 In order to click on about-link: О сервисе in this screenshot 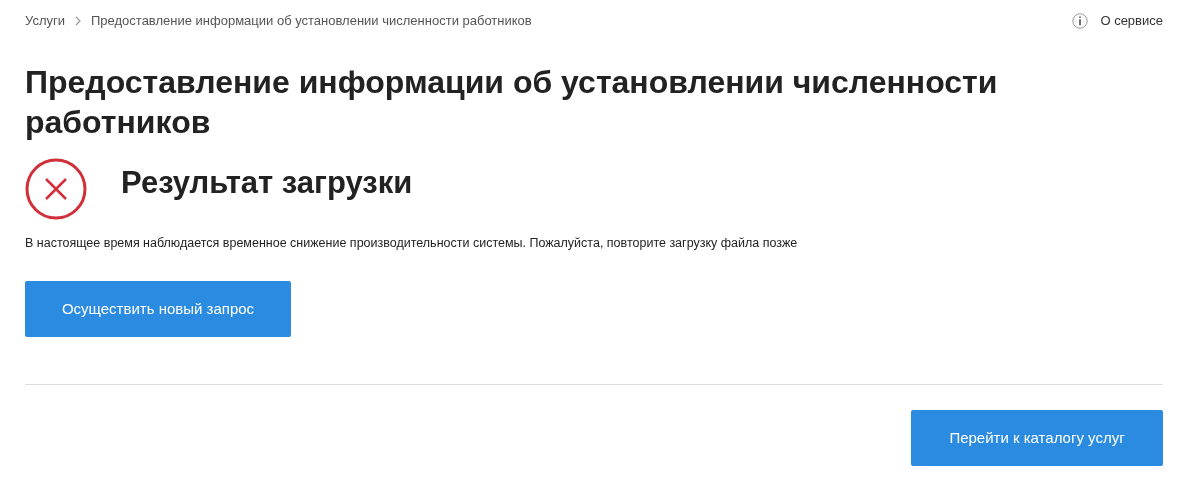, I will do `click(1117, 21)`.